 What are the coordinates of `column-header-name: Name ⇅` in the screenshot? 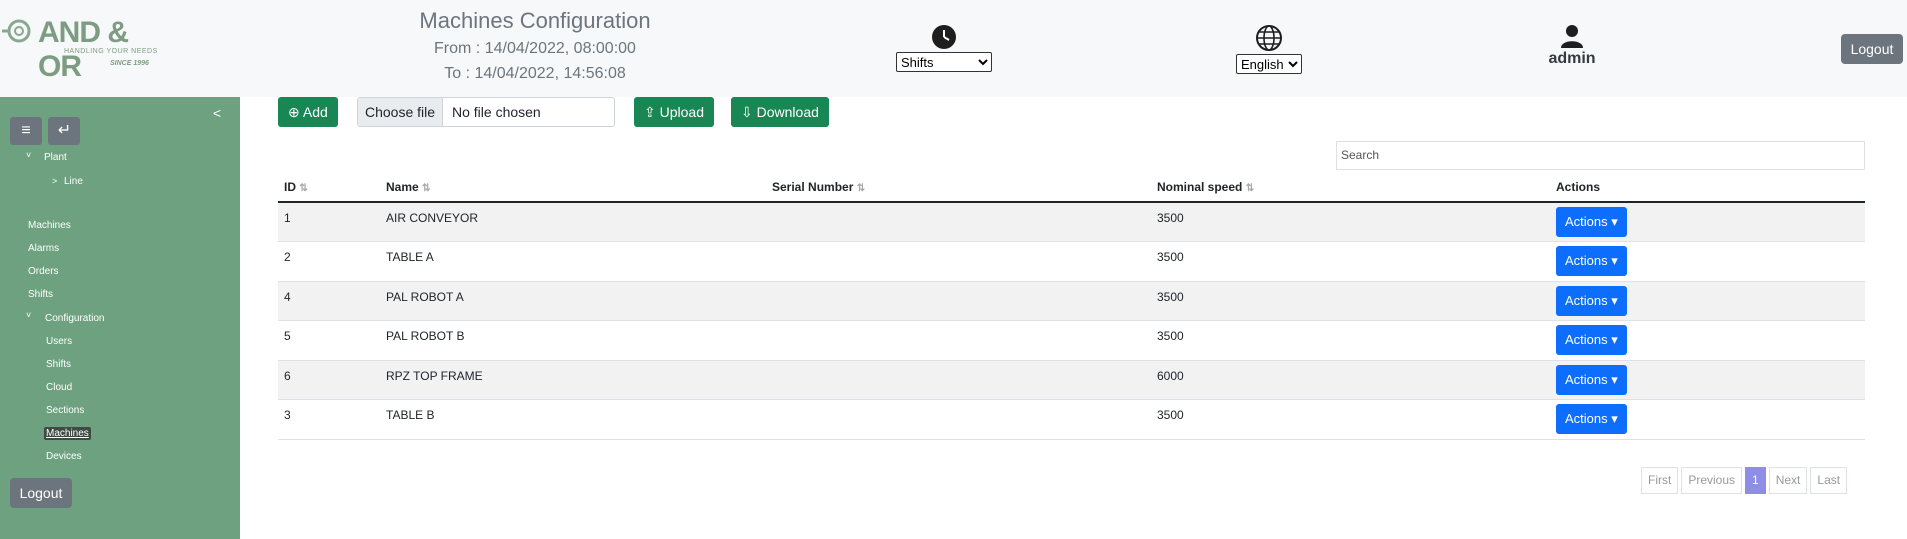 It's located at (573, 187).